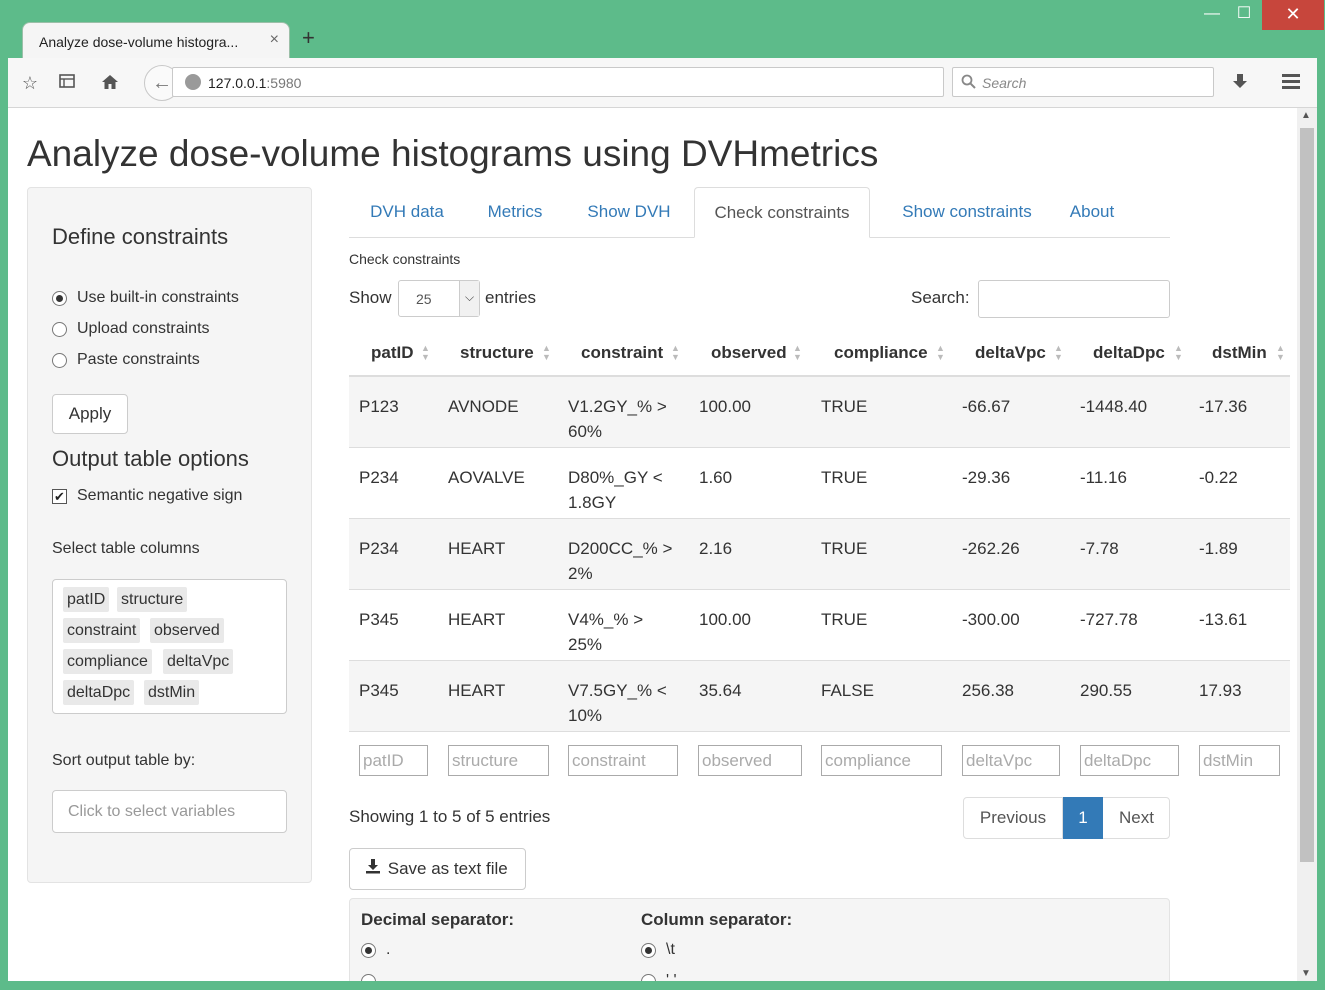 This screenshot has height=990, width=1325. Describe the element at coordinates (138, 359) in the screenshot. I see `radio-label: Paste constraints` at that location.